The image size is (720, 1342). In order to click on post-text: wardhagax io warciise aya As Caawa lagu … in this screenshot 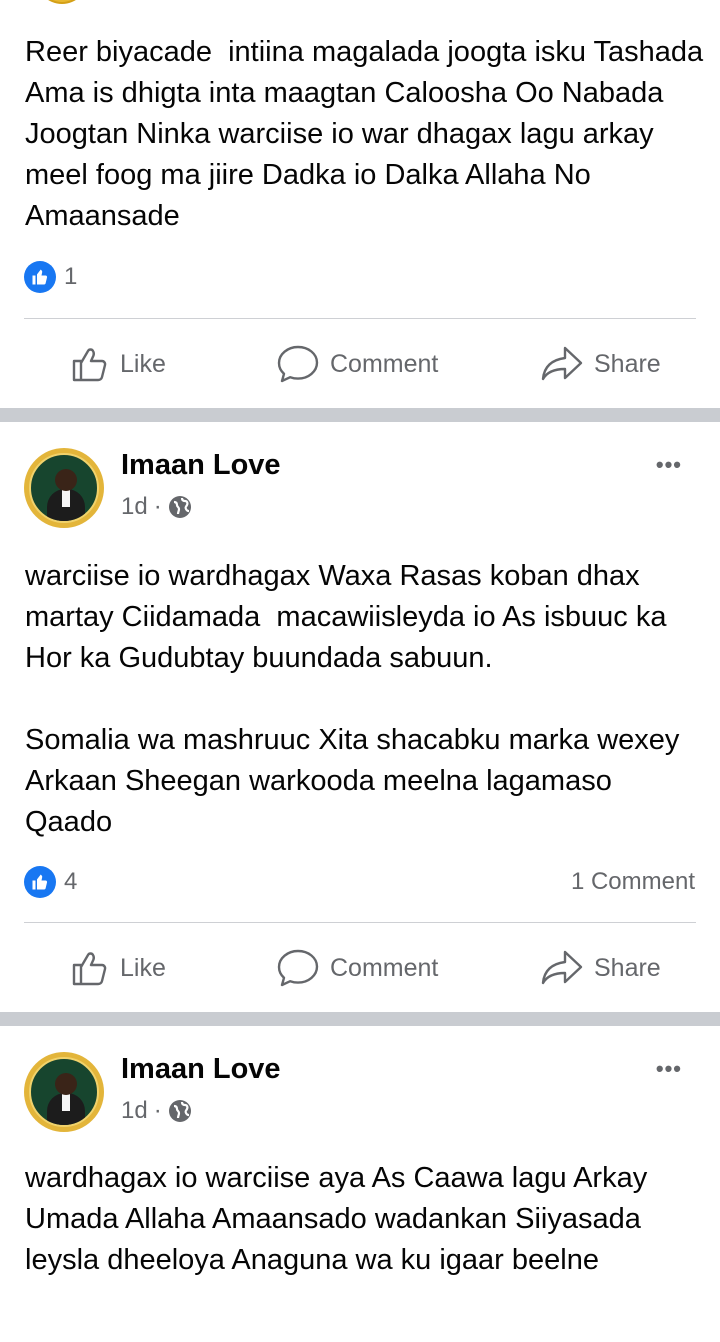, I will do `click(340, 1219)`.